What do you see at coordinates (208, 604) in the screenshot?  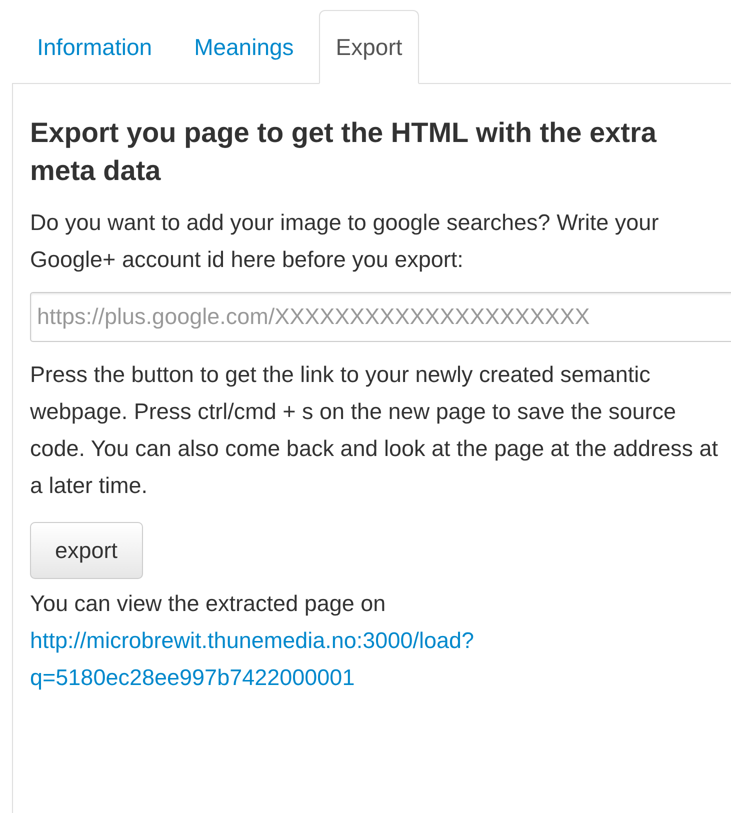 I see `result-text: You can view the extracted page on` at bounding box center [208, 604].